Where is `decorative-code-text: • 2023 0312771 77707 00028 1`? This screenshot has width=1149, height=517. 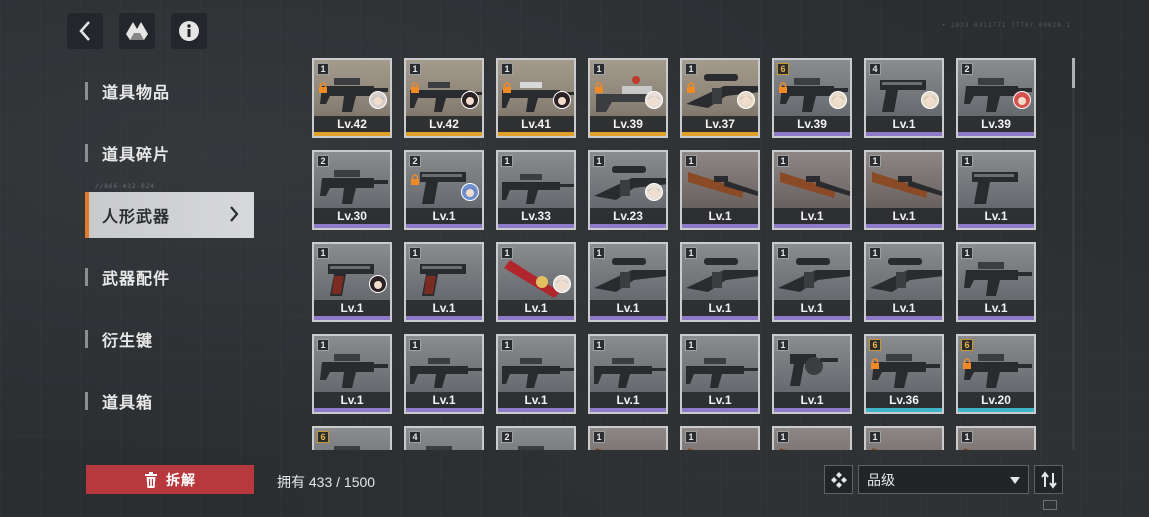
decorative-code-text: • 2023 0312771 77707 00028 1 is located at coordinates (1006, 25).